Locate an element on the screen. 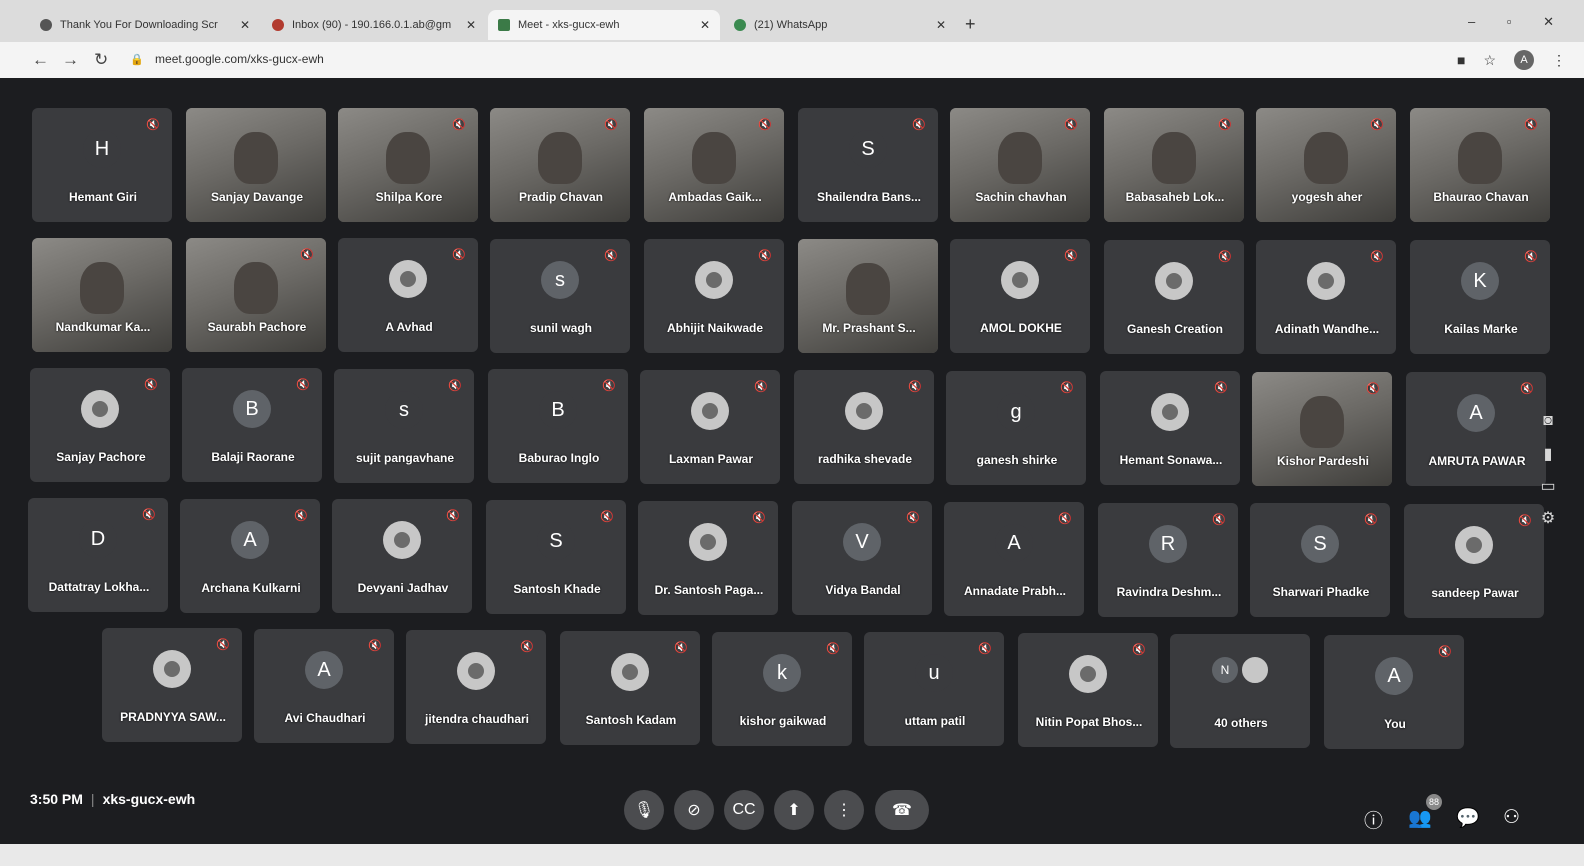  participant-tile: k 🔇 kishor gaikwad is located at coordinates (782, 689).